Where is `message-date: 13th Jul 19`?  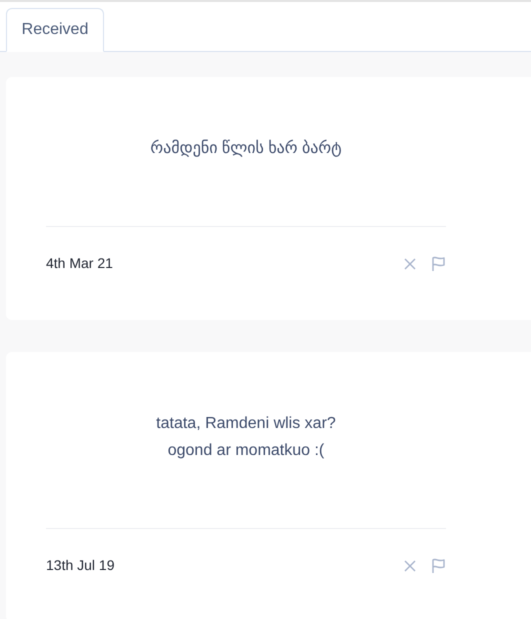
message-date: 13th Jul 19 is located at coordinates (80, 565).